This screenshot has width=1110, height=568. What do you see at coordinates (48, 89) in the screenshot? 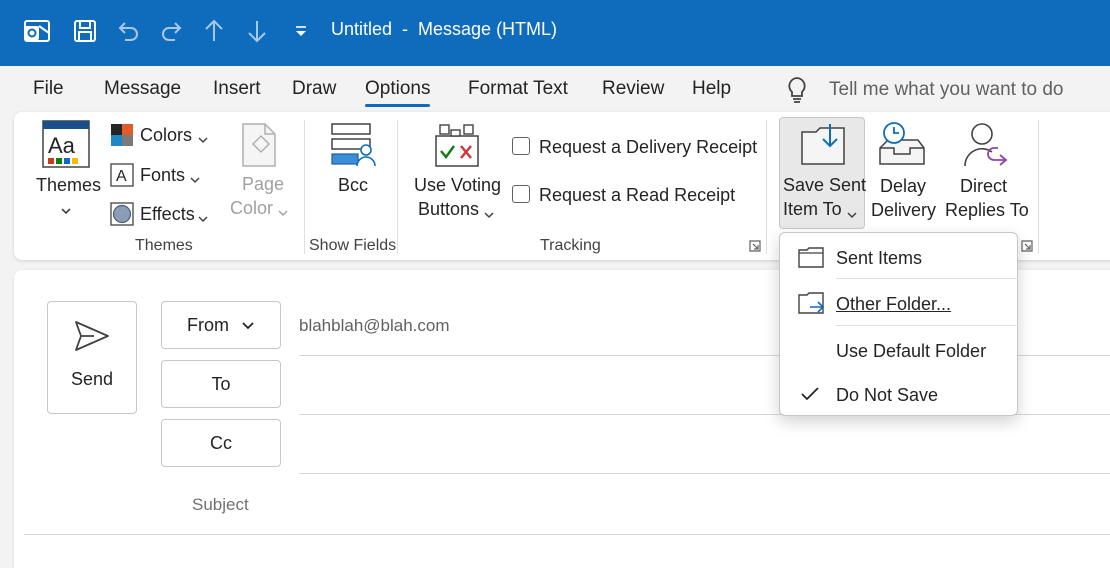
I see `tab-file: File` at bounding box center [48, 89].